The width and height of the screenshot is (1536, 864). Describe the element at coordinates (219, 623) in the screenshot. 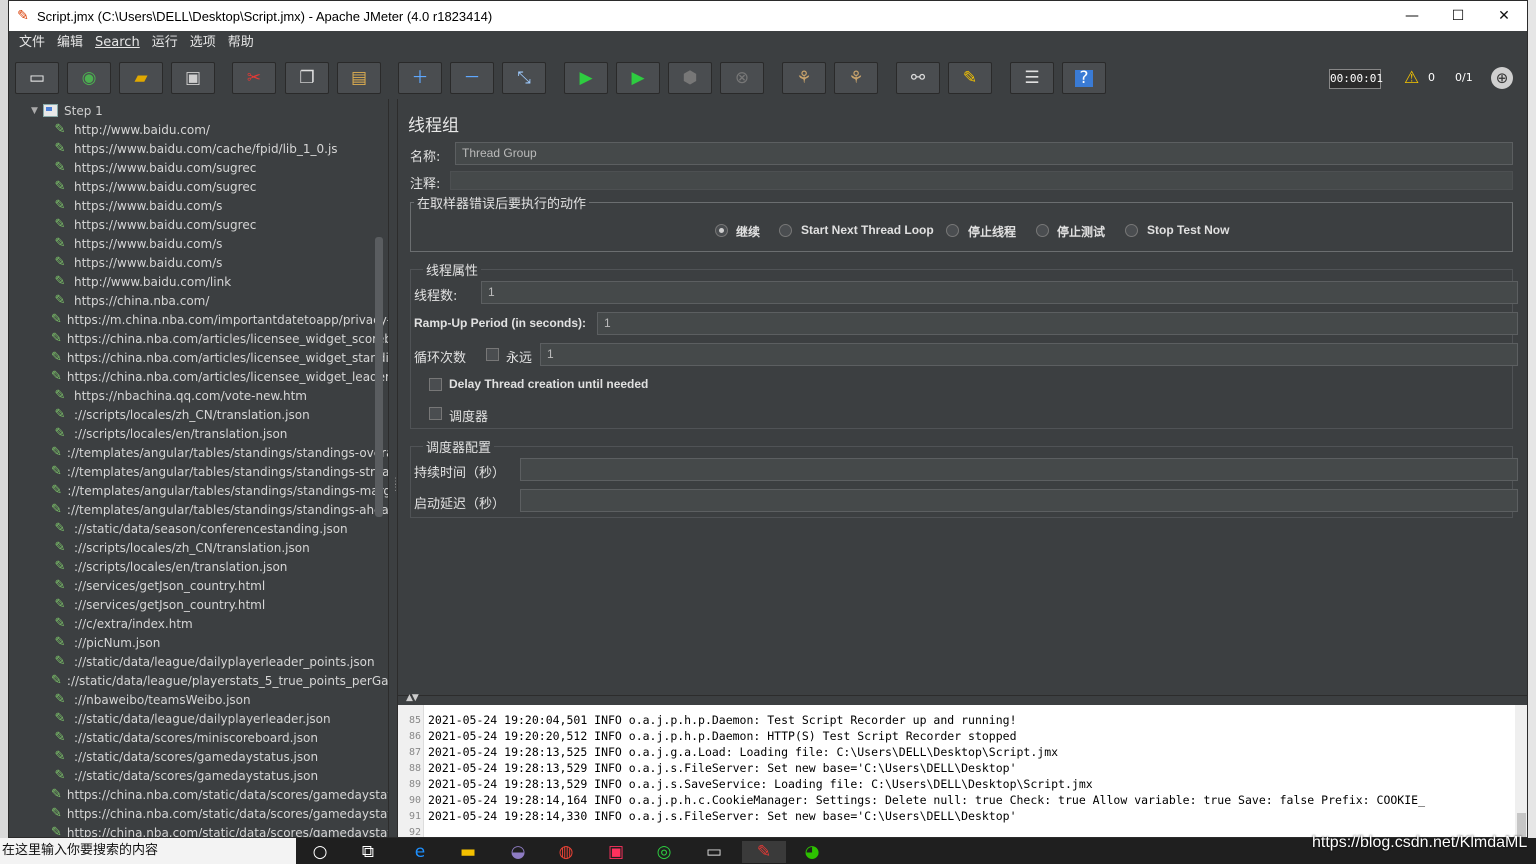

I see `tree-item: ✎://c/extra/index.htm` at that location.